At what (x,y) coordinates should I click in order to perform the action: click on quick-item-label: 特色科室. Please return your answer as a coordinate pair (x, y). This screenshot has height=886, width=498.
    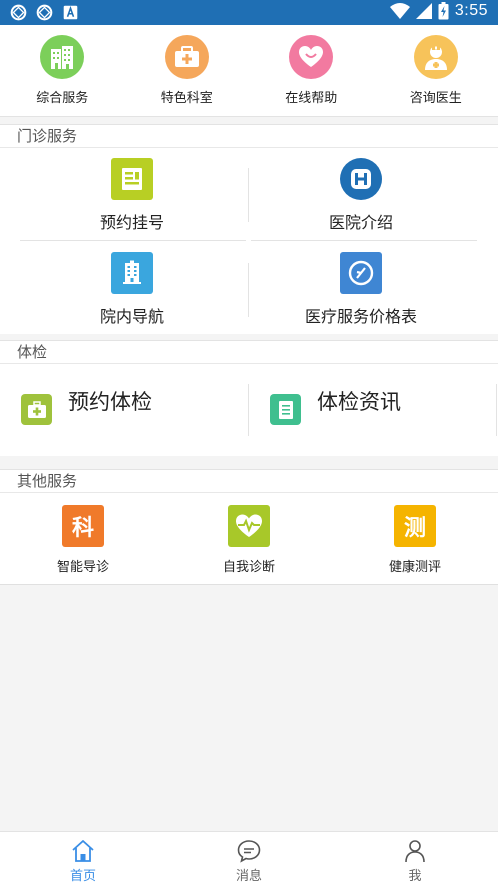
    Looking at the image, I should click on (186, 98).